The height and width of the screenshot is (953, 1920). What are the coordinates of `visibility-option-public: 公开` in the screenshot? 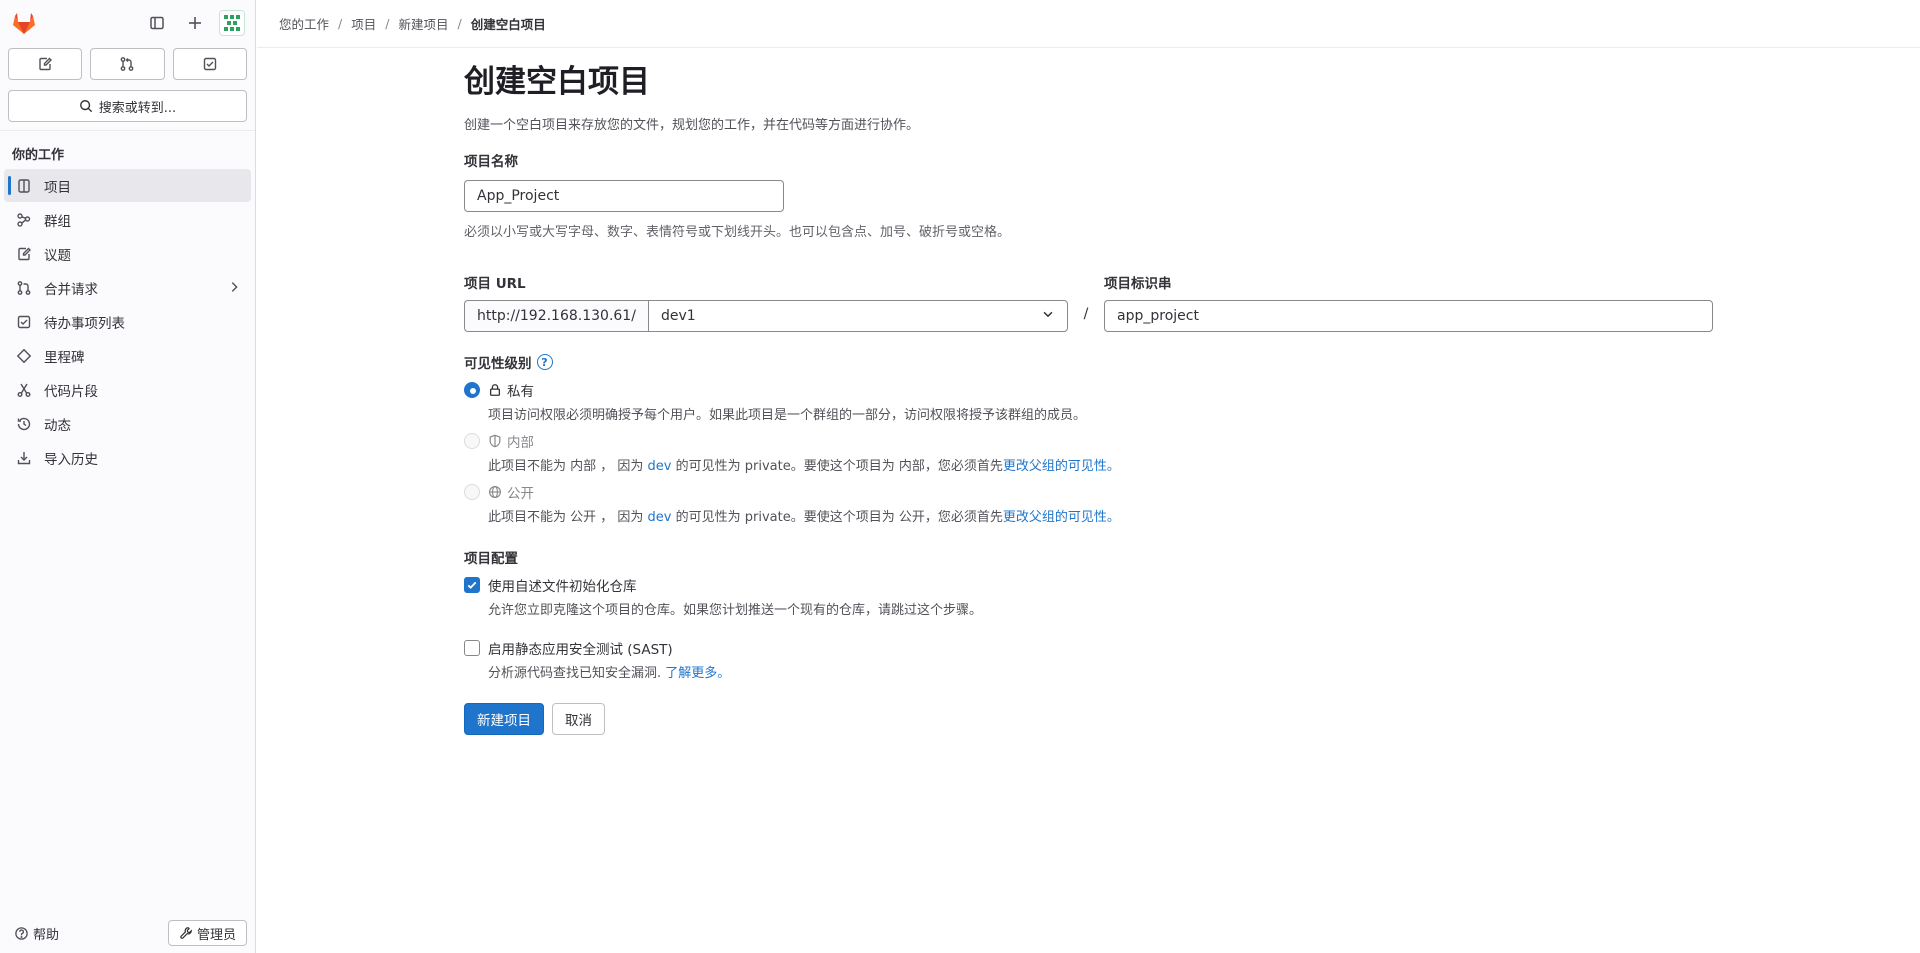 It's located at (1089, 492).